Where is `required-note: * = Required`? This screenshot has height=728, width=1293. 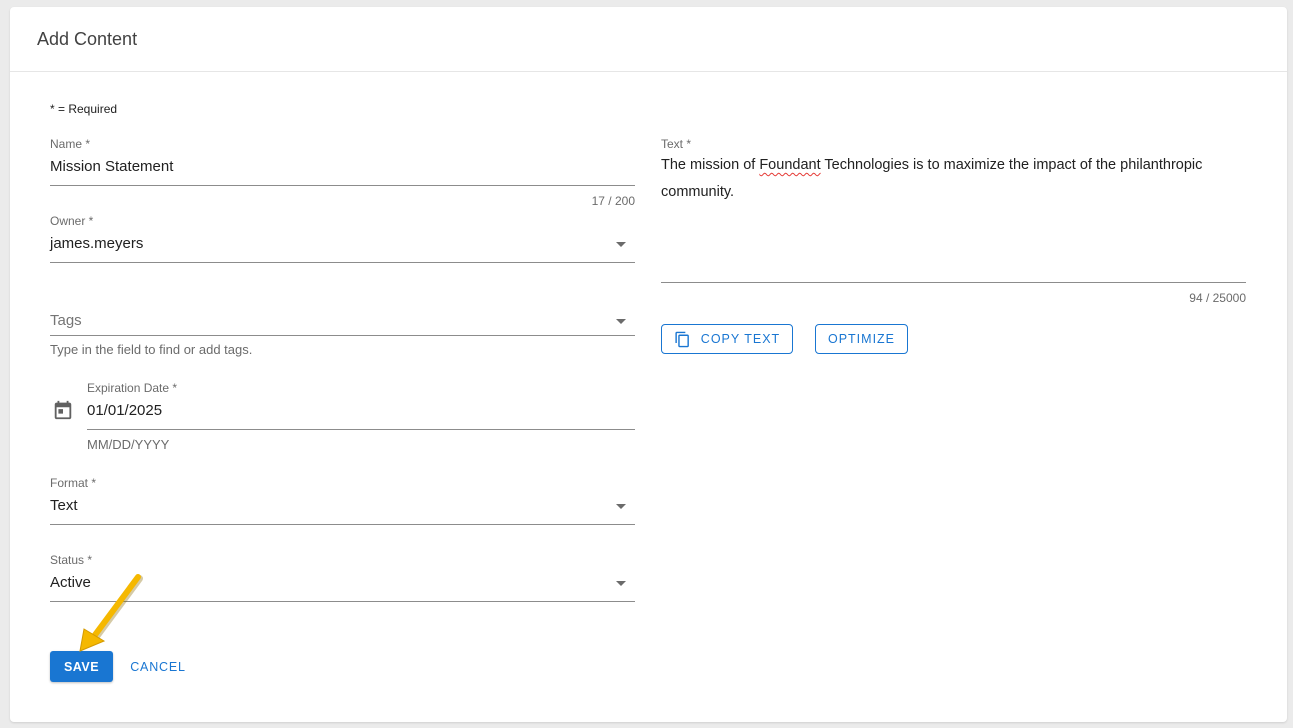
required-note: * = Required is located at coordinates (84, 109).